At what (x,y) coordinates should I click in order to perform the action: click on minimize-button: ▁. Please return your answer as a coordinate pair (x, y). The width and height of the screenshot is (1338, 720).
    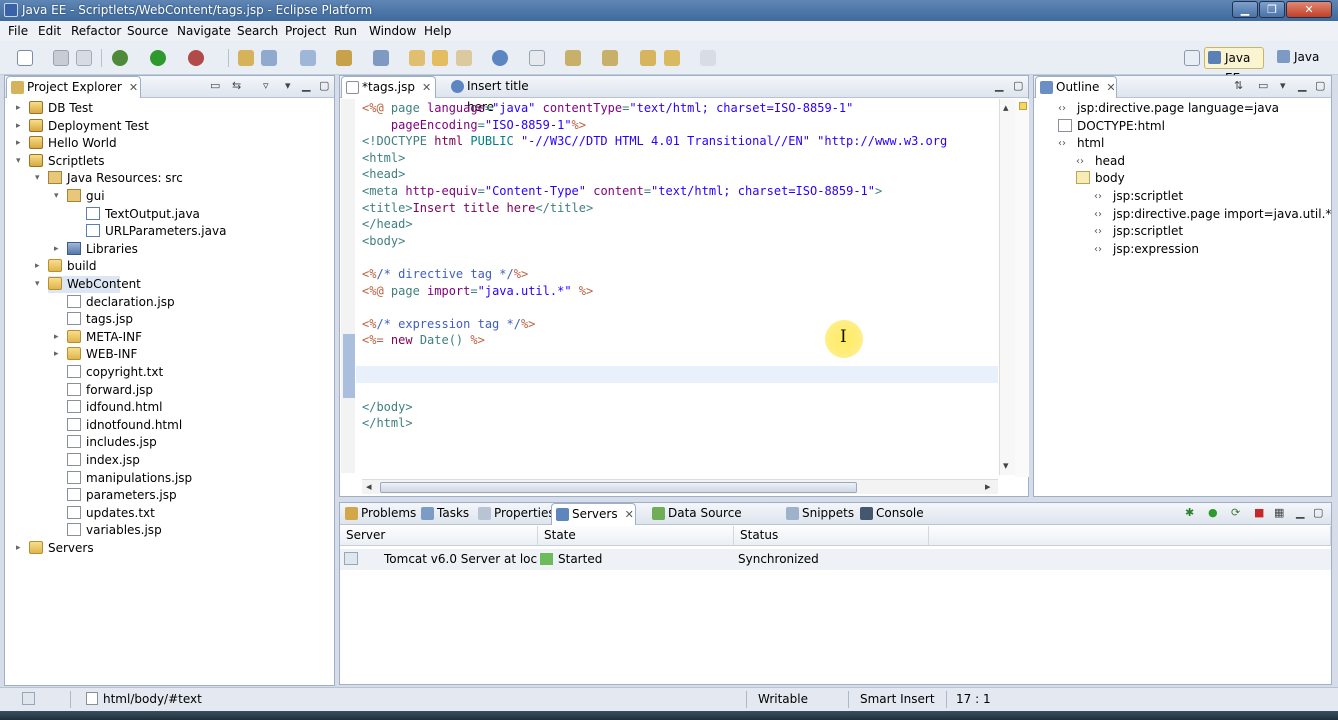
    Looking at the image, I should click on (1245, 9).